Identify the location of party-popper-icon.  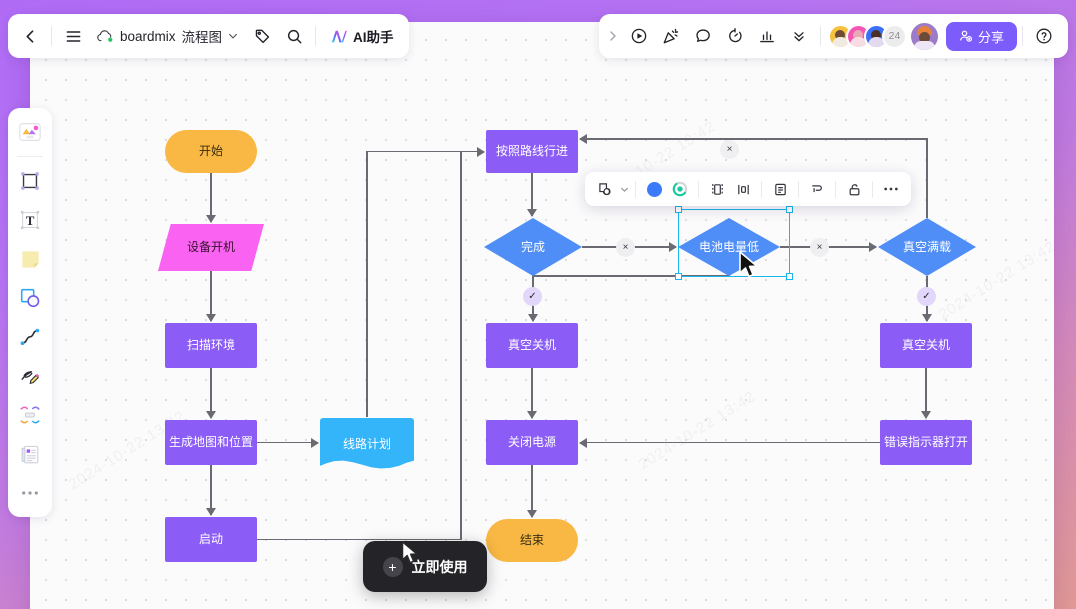
(671, 36).